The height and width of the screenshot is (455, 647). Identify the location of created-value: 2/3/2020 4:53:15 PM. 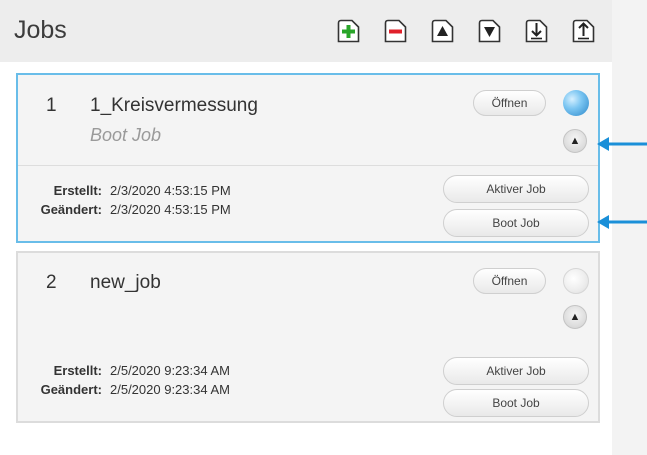
(170, 190).